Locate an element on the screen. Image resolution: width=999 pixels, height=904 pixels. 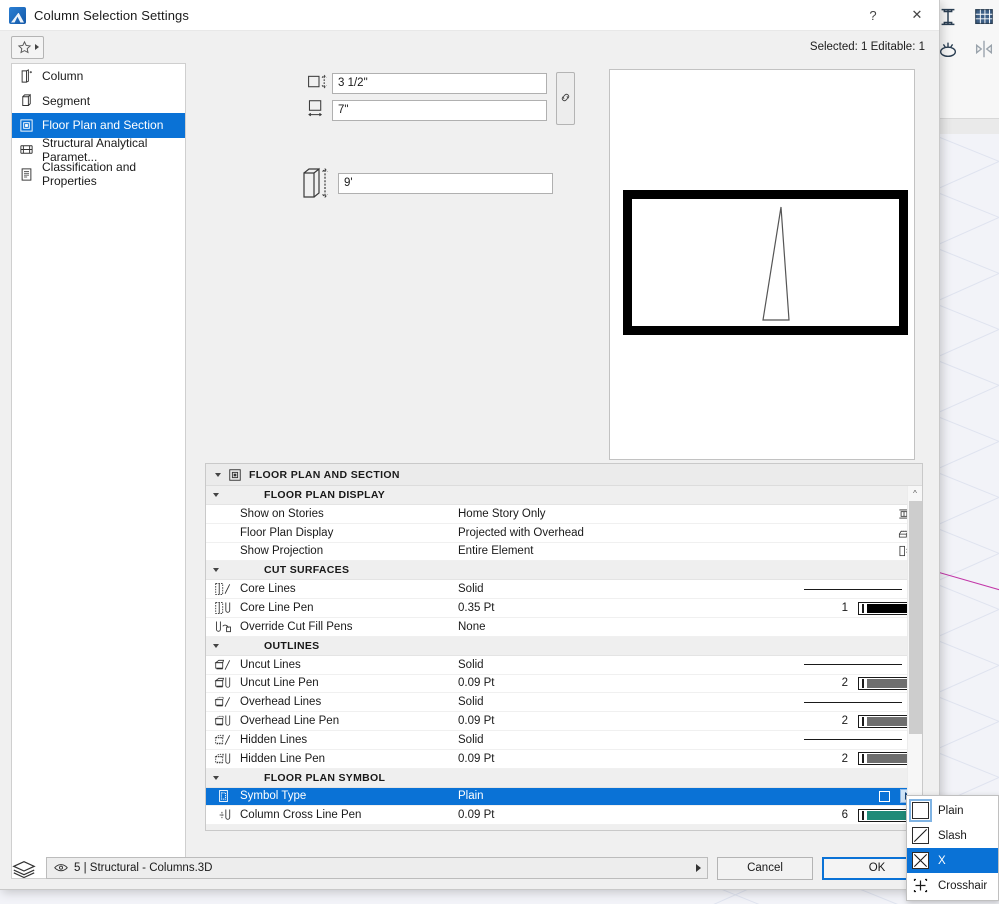
group-label: COVER FILLS is located at coordinates (300, 829).